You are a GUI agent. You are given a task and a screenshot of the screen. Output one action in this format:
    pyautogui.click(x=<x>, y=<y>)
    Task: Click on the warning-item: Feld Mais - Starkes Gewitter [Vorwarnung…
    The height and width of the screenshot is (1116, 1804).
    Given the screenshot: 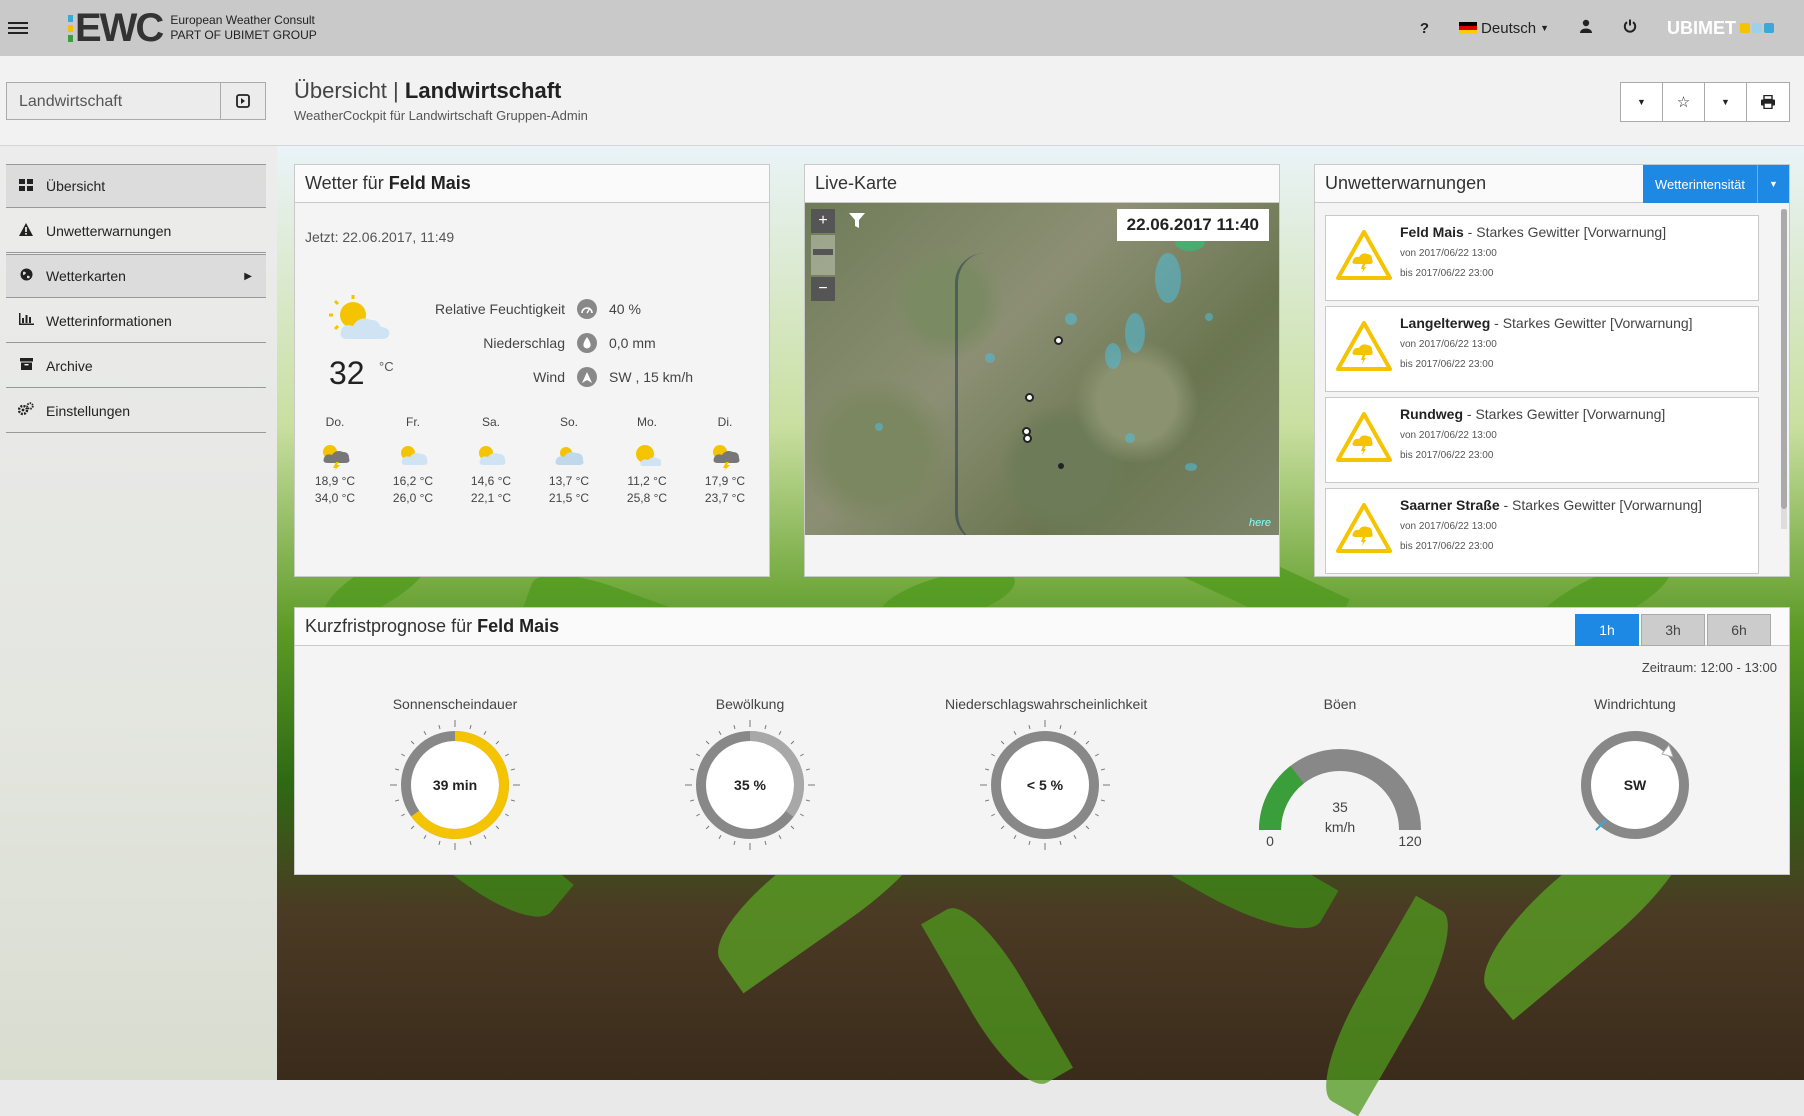 What is the action you would take?
    pyautogui.click(x=1542, y=258)
    